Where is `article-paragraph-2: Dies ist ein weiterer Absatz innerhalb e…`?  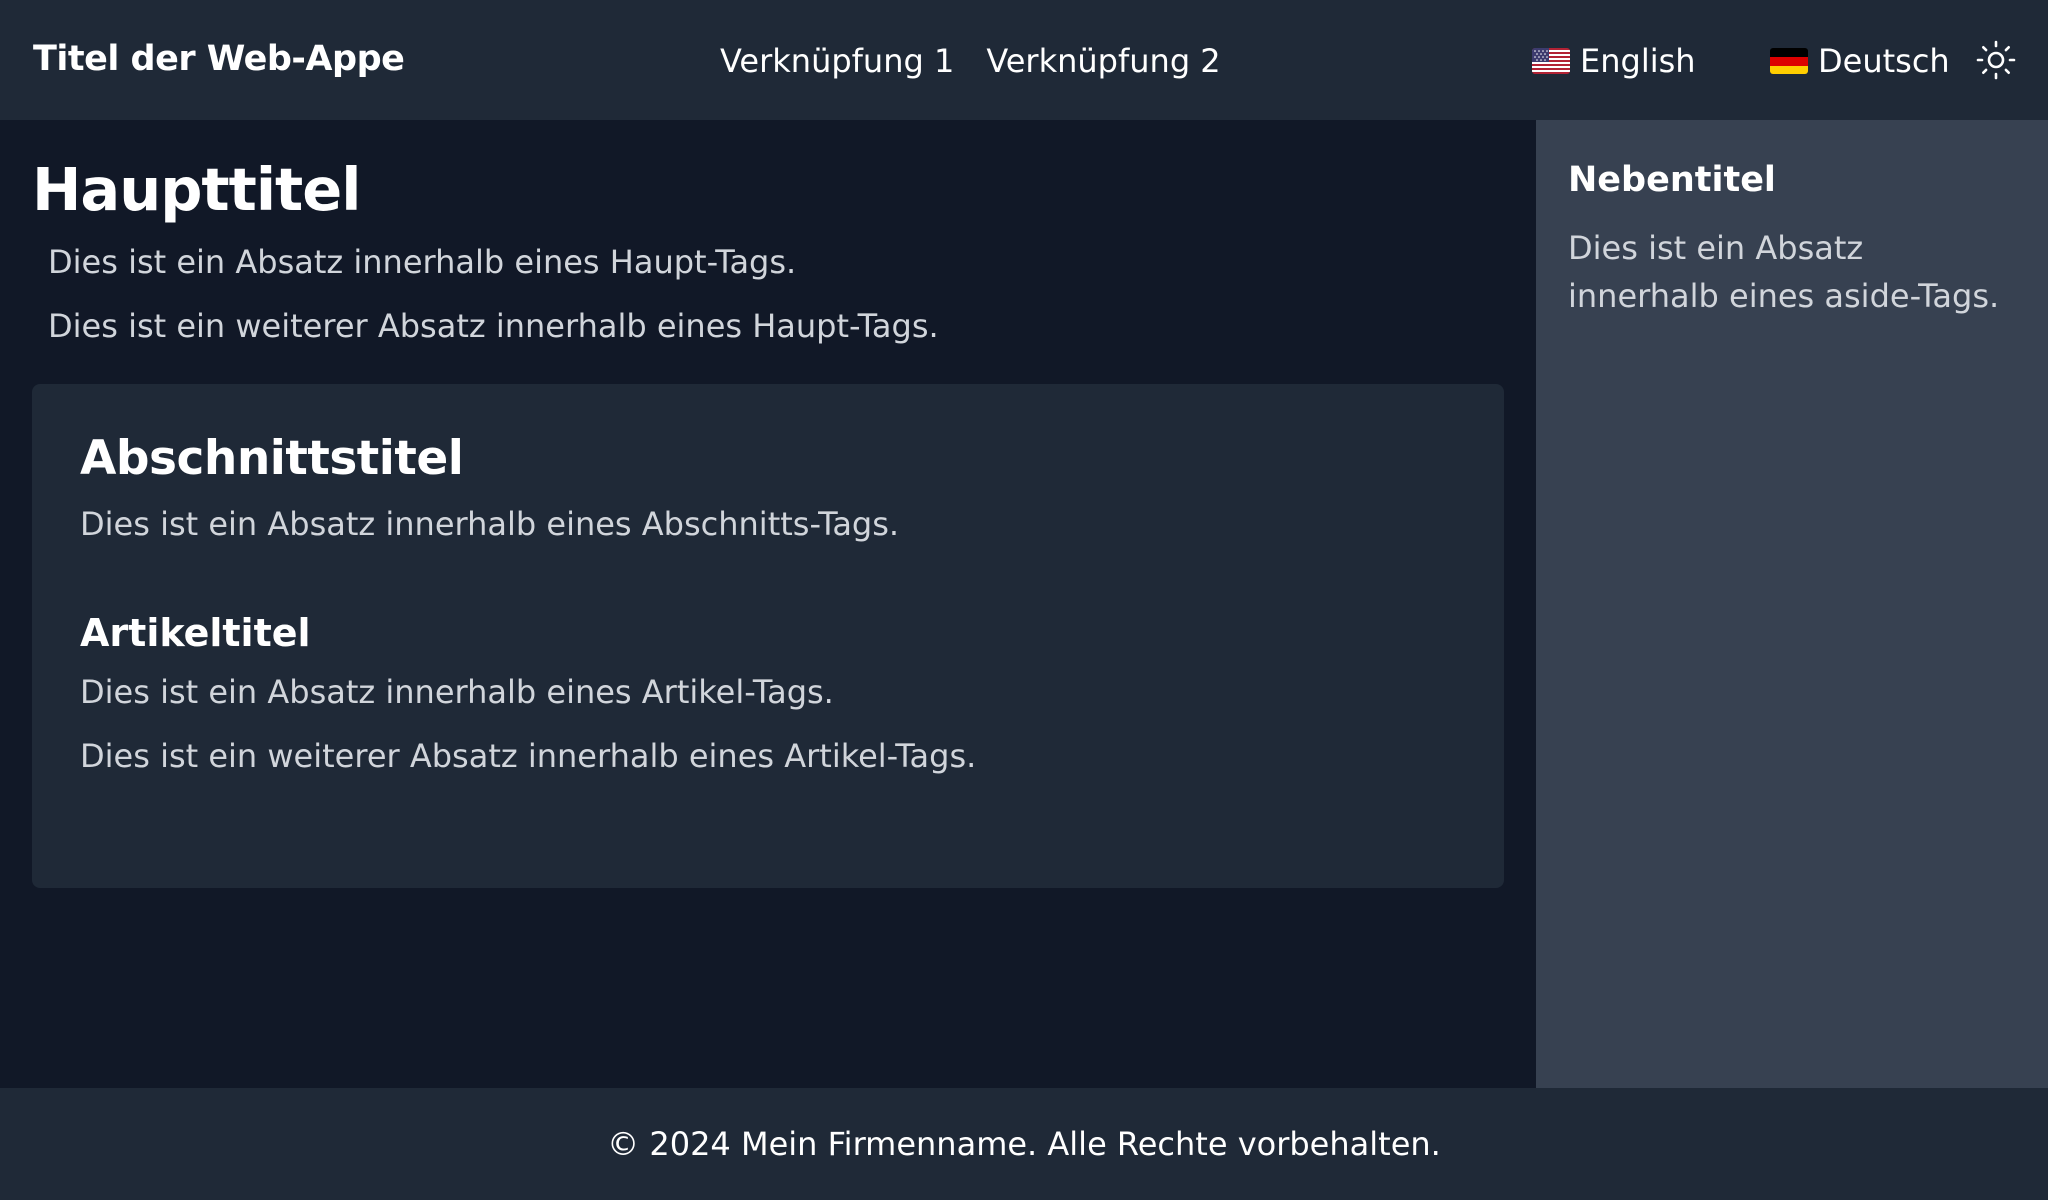
article-paragraph-2: Dies ist ein weiterer Absatz innerhalb e… is located at coordinates (528, 756).